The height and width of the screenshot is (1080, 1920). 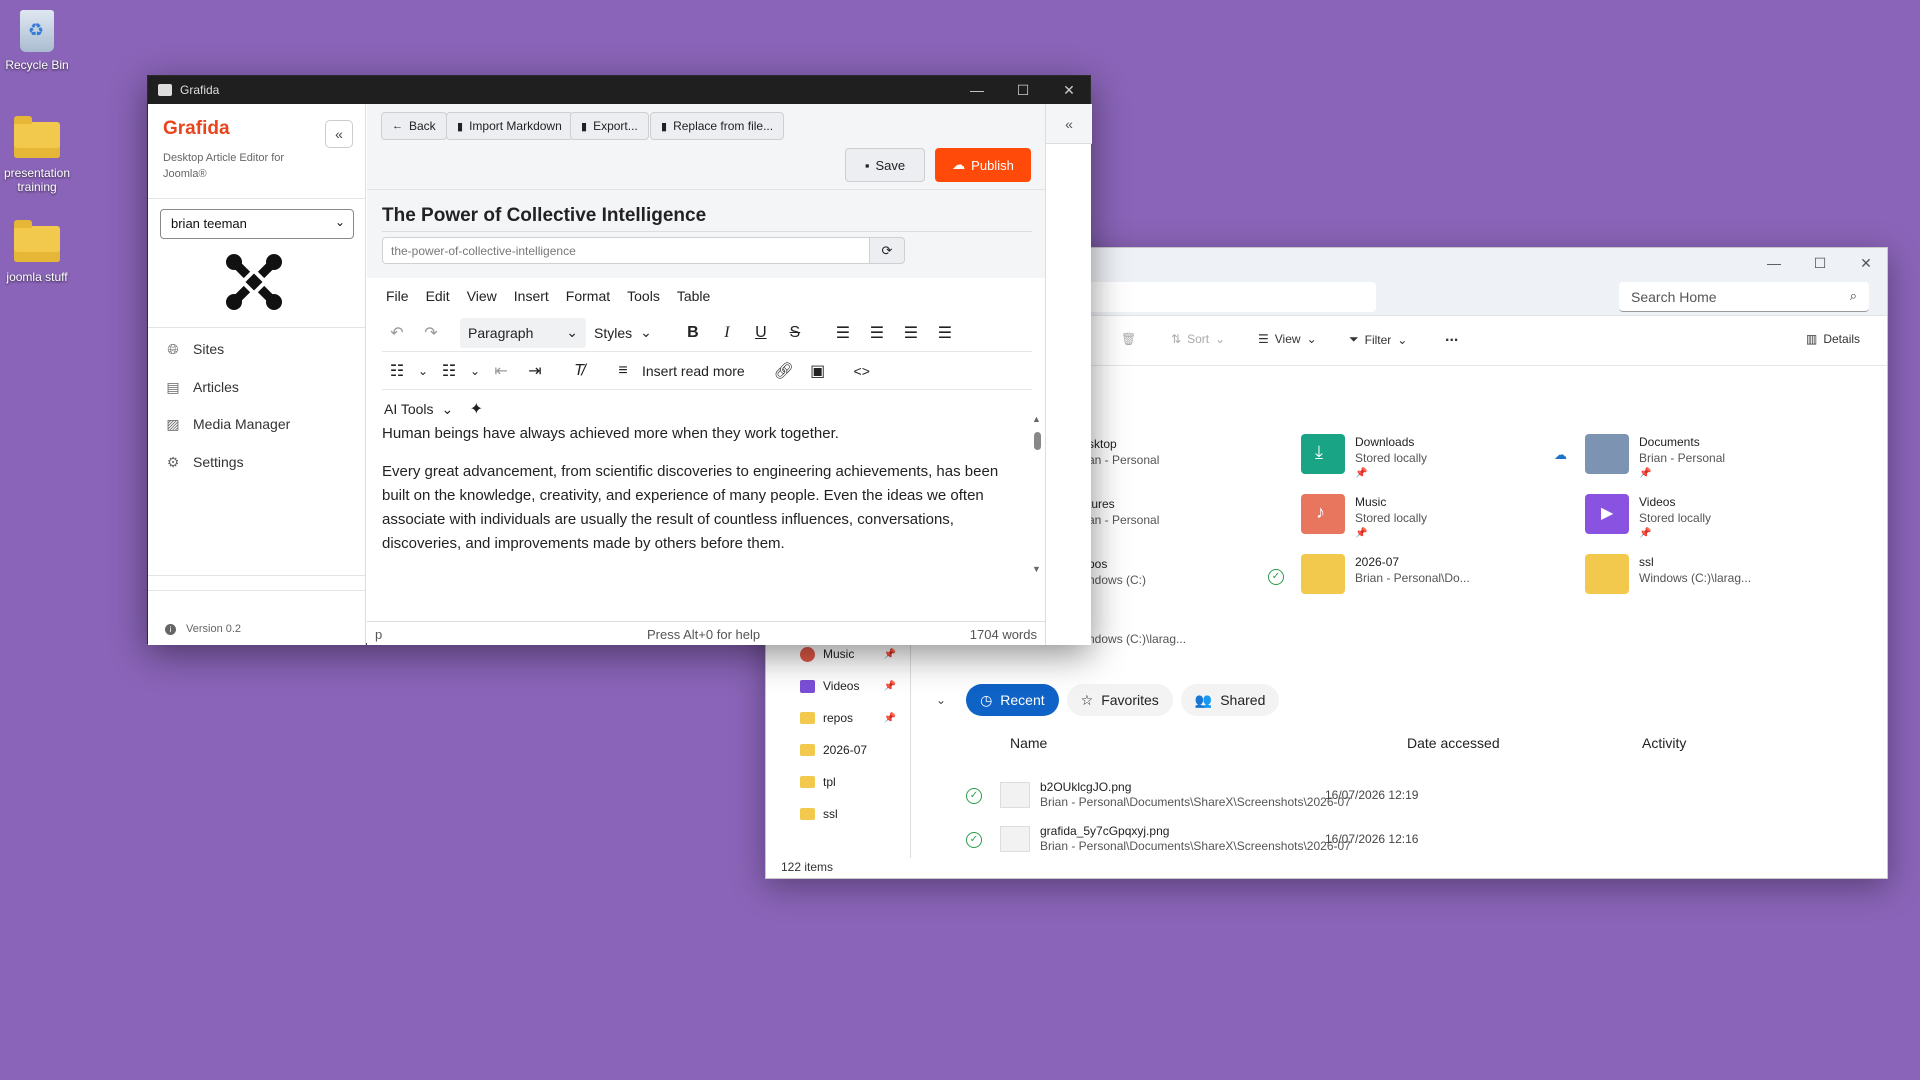 I want to click on insert-read-more-button: Insert read more, so click(x=693, y=371).